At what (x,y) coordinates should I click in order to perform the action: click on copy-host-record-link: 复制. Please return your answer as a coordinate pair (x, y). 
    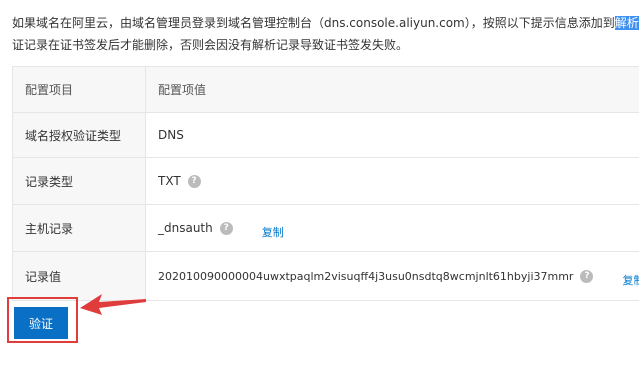
    Looking at the image, I should click on (273, 232).